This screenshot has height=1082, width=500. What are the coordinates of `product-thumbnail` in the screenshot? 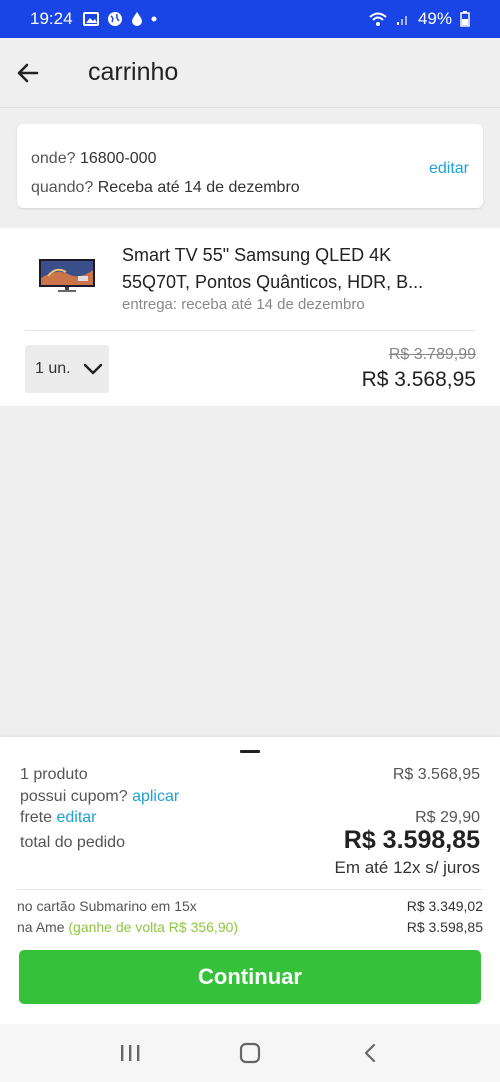 It's located at (67, 275).